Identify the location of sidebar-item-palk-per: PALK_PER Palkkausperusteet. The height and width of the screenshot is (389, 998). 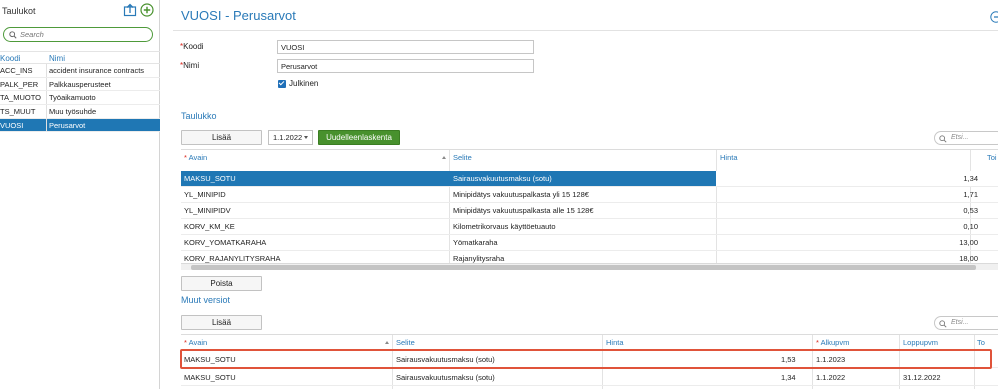
(80, 84).